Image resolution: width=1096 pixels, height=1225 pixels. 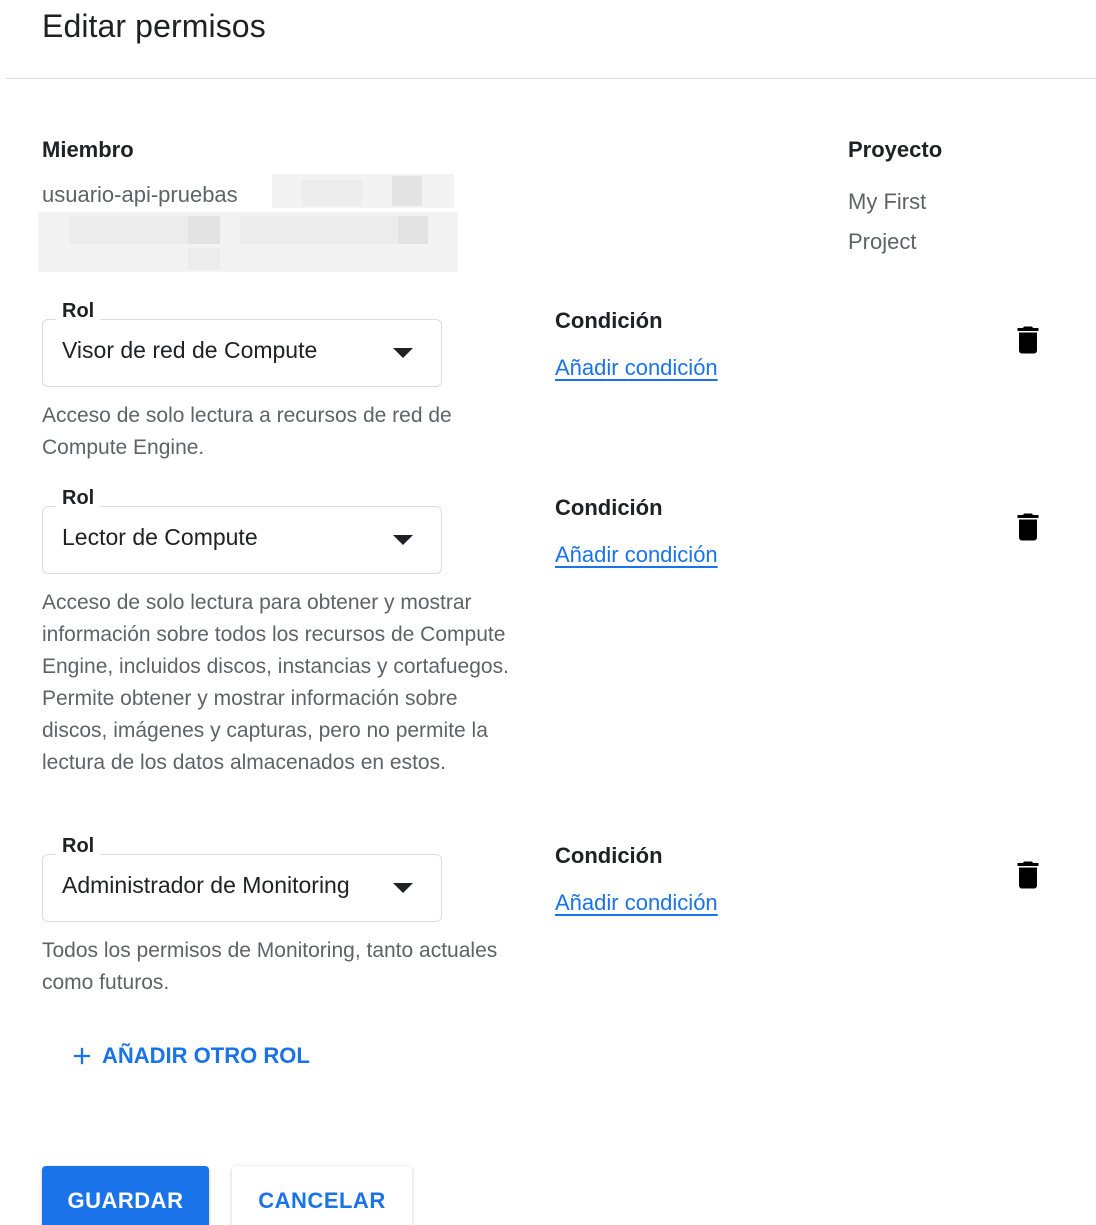 What do you see at coordinates (636, 368) in the screenshot?
I see `add-condition-link-1: Añadir condición` at bounding box center [636, 368].